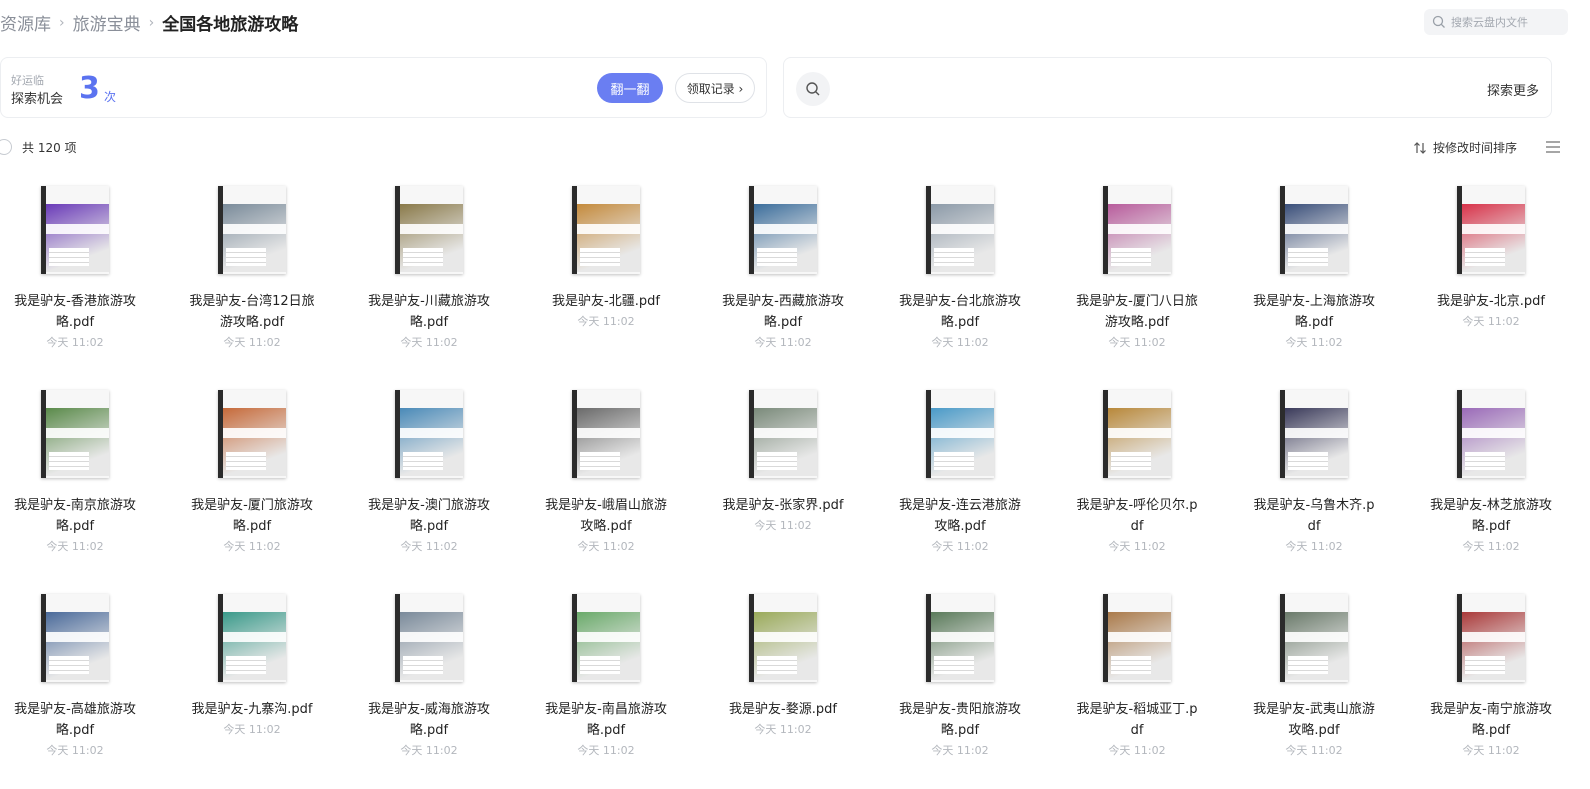 Image resolution: width=1590 pixels, height=789 pixels. I want to click on file-item: 我是驴友-张家界.pdf 今天 11:02, so click(783, 473).